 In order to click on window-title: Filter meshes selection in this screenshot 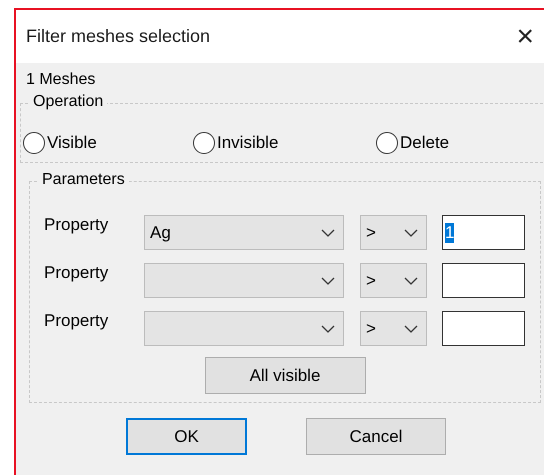, I will do `click(118, 36)`.